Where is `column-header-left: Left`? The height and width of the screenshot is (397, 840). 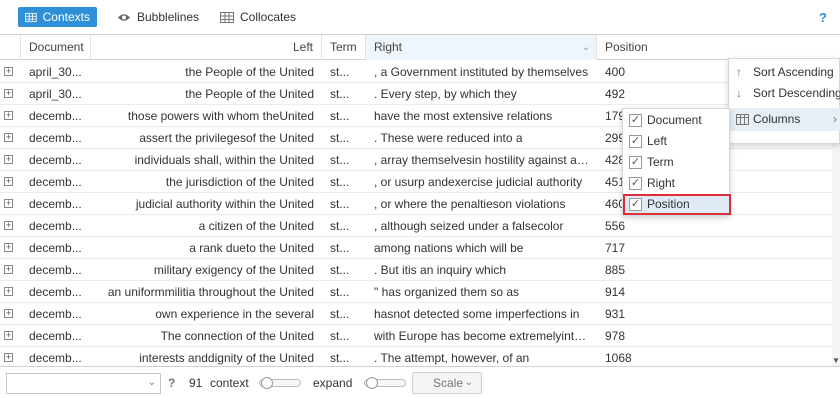
column-header-left: Left is located at coordinates (206, 47).